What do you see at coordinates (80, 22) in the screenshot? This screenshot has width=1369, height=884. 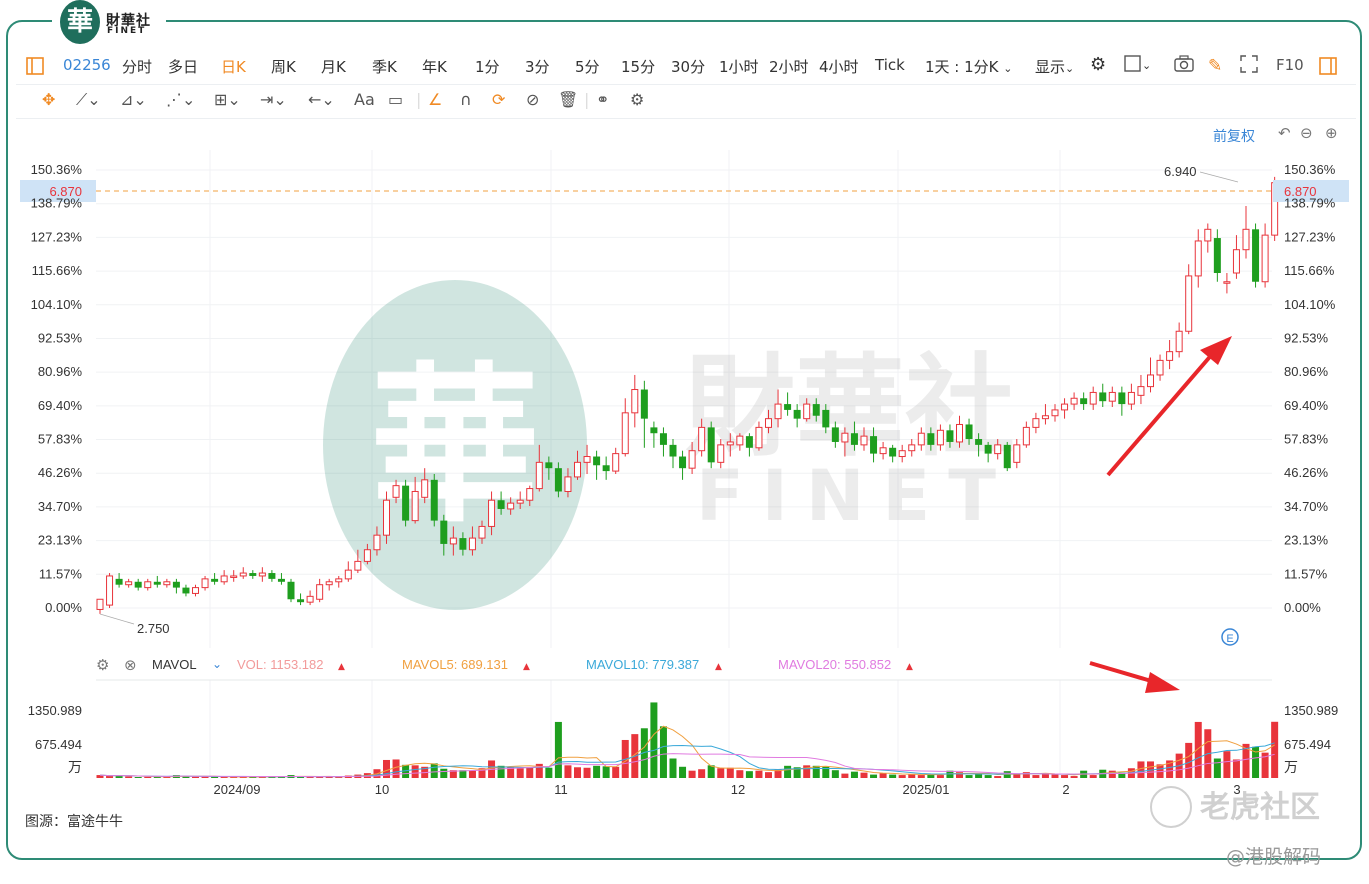 I see `brand-emblem: 華` at bounding box center [80, 22].